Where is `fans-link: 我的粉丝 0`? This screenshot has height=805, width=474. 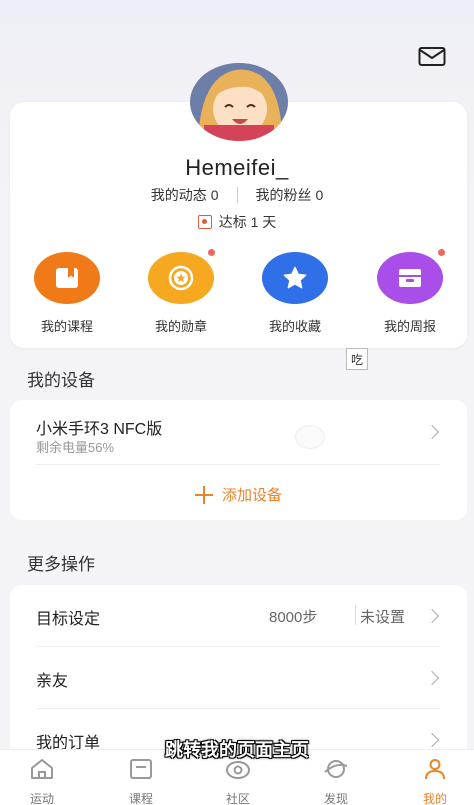
fans-link: 我的粉丝 0 is located at coordinates (290, 195).